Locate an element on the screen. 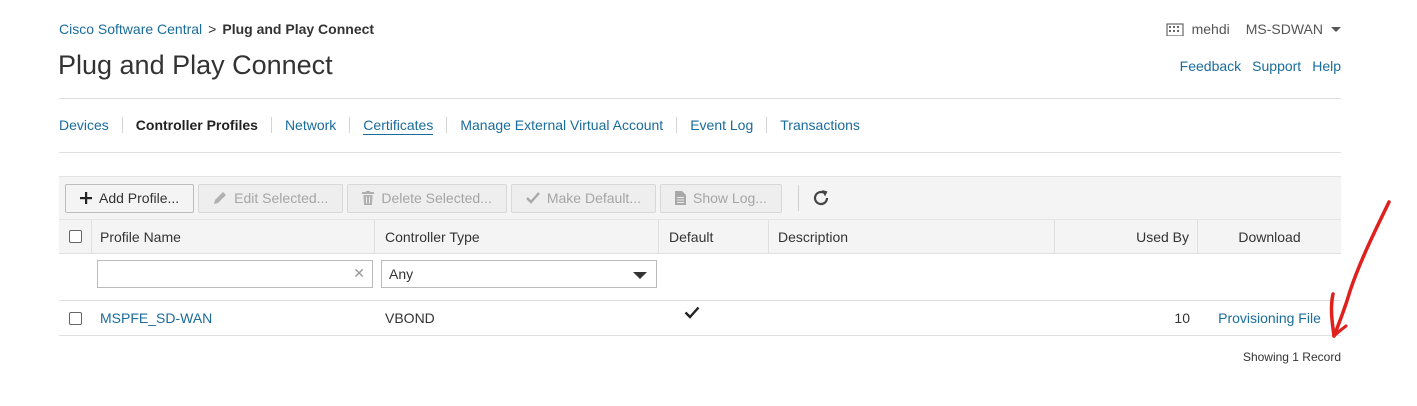 The width and height of the screenshot is (1417, 406). row-checkbox is located at coordinates (75, 318).